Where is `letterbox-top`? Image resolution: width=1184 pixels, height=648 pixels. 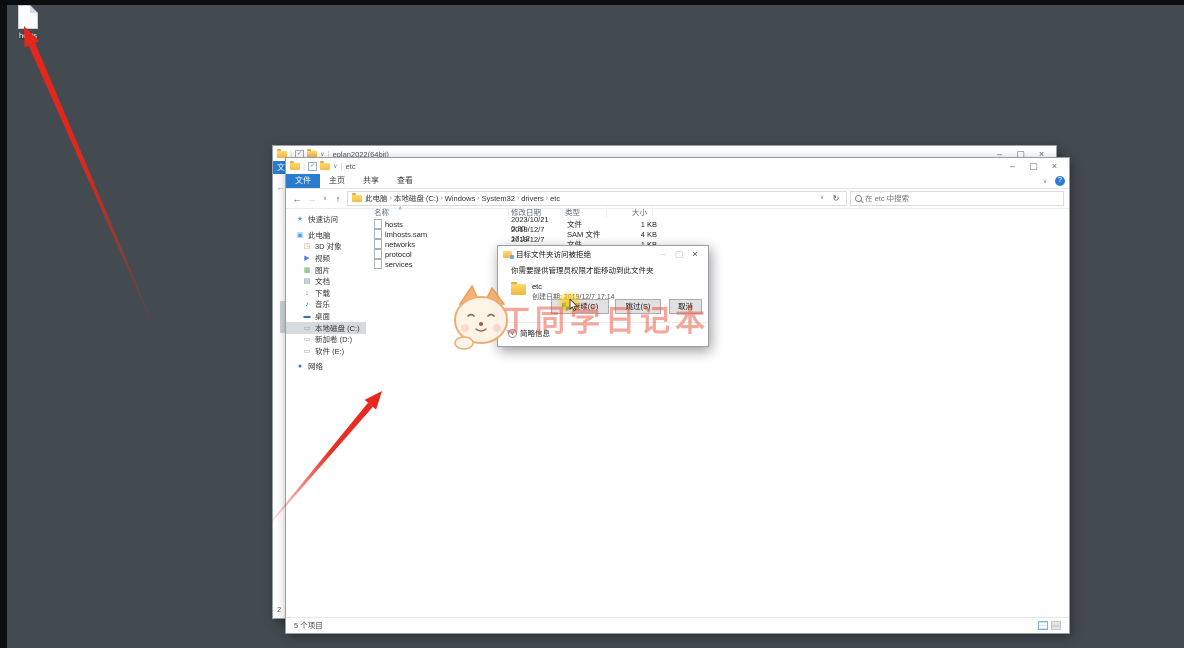
letterbox-top is located at coordinates (592, 2).